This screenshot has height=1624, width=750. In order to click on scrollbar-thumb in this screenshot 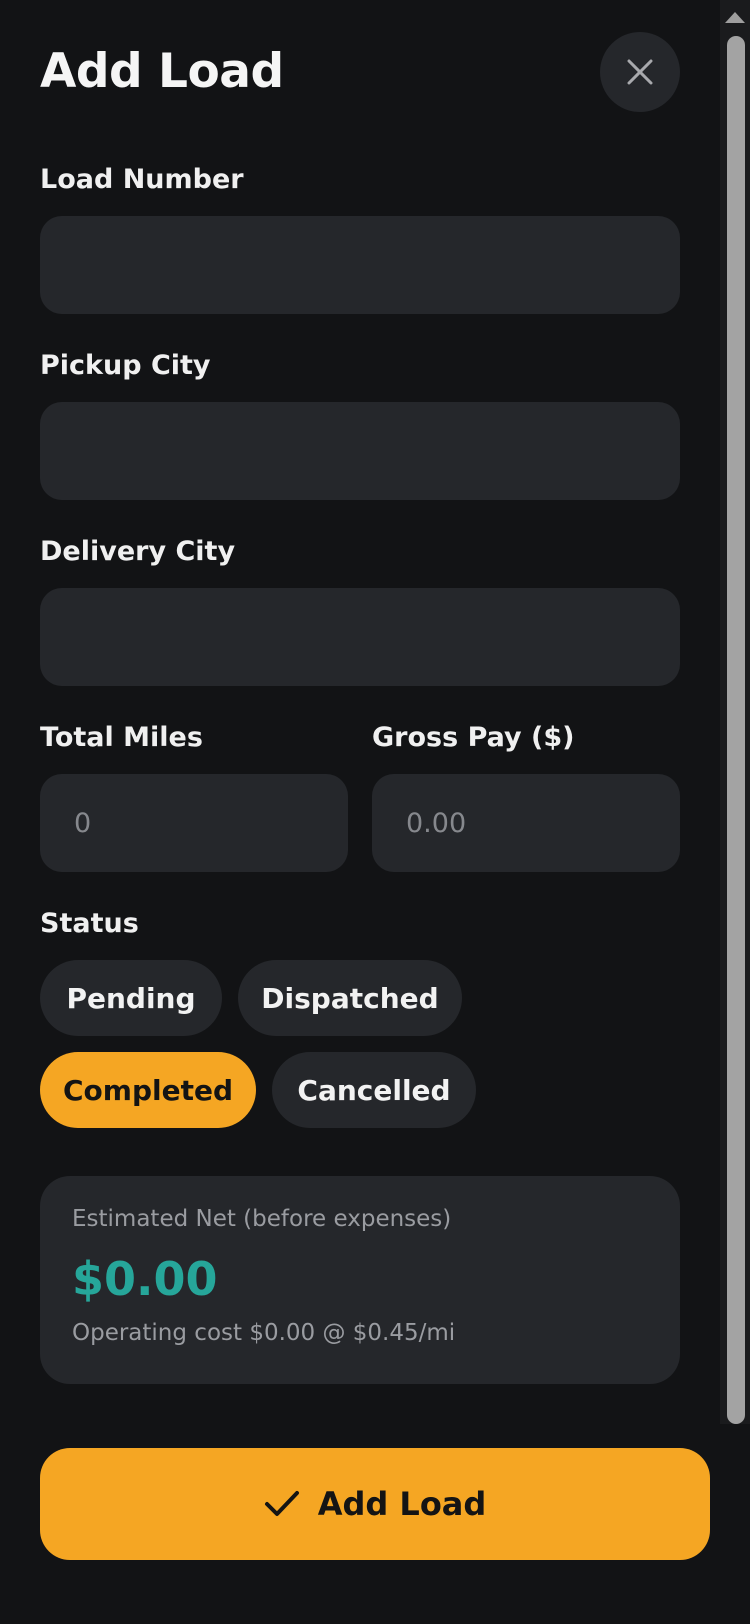, I will do `click(736, 730)`.